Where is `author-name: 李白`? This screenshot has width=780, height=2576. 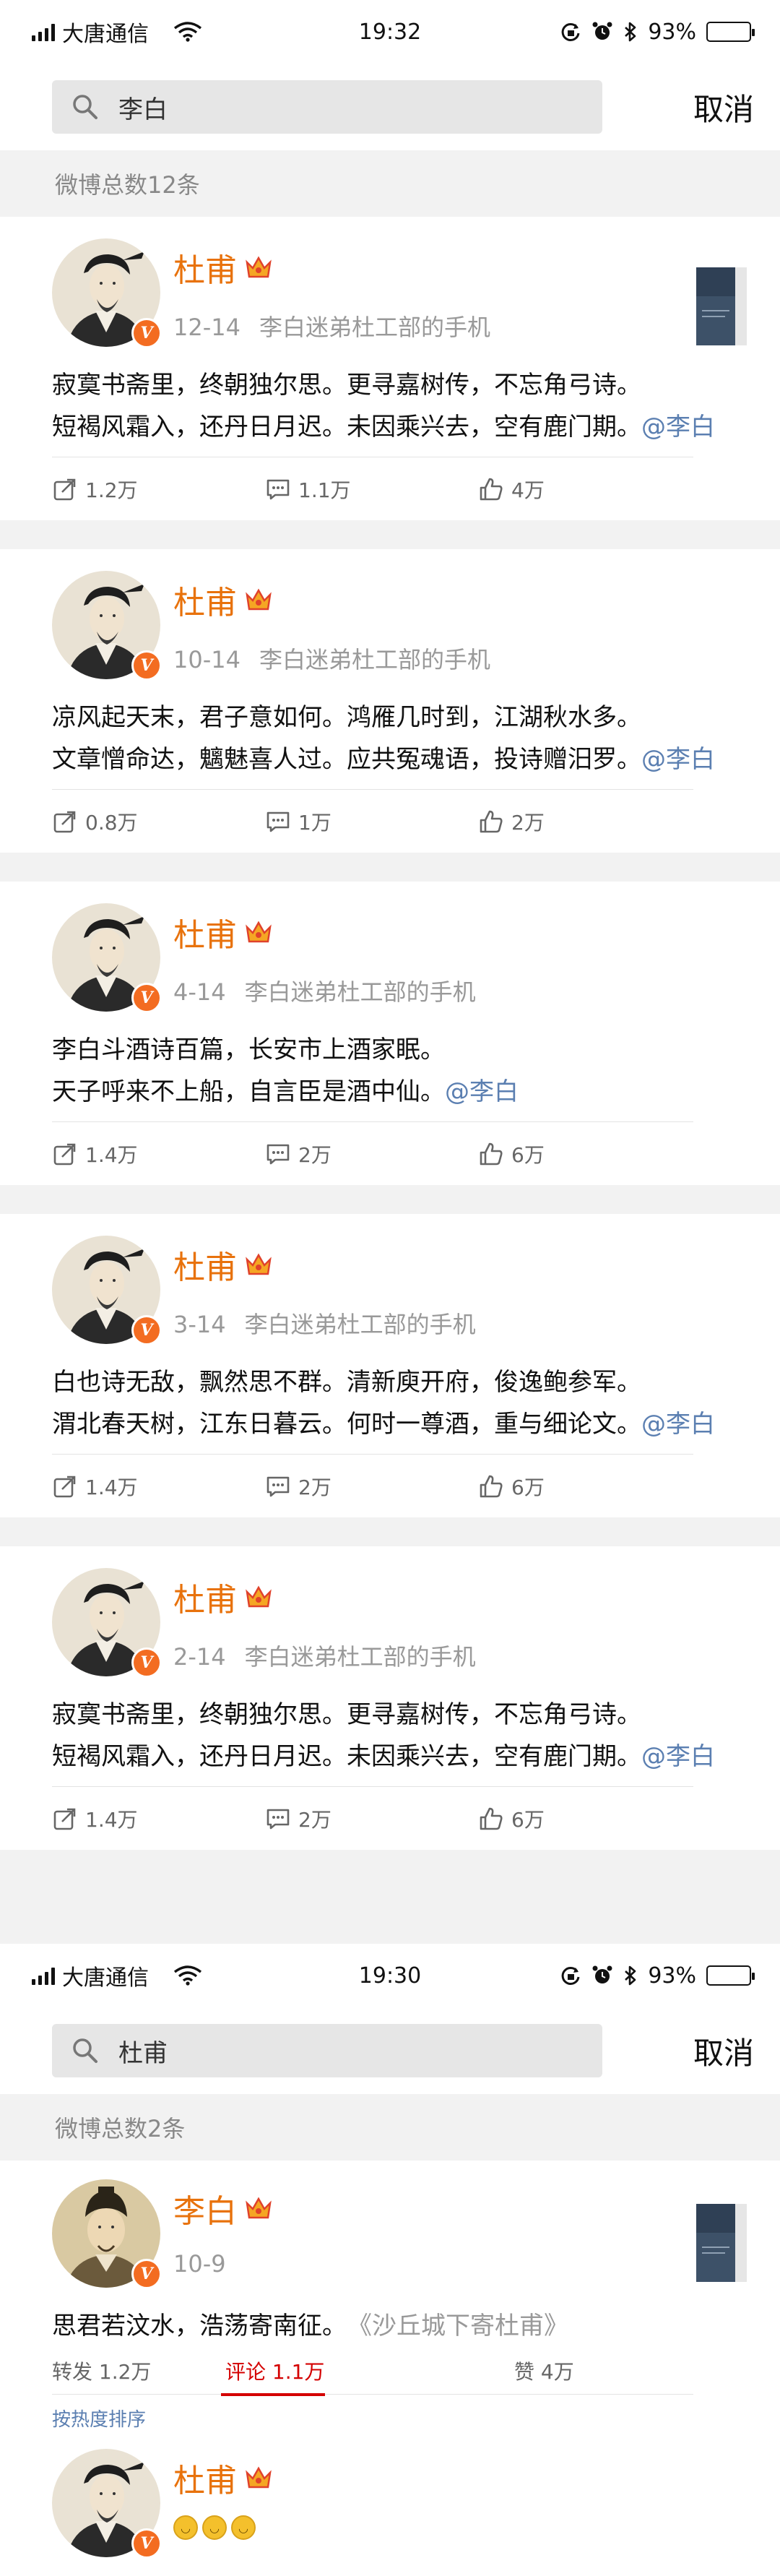 author-name: 李白 is located at coordinates (205, 2208).